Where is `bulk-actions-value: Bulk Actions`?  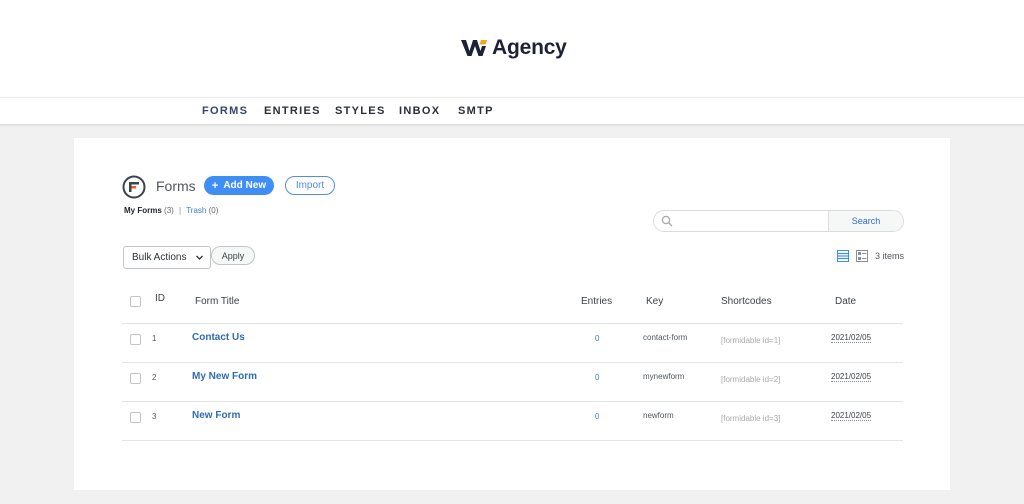 bulk-actions-value: Bulk Actions is located at coordinates (159, 257).